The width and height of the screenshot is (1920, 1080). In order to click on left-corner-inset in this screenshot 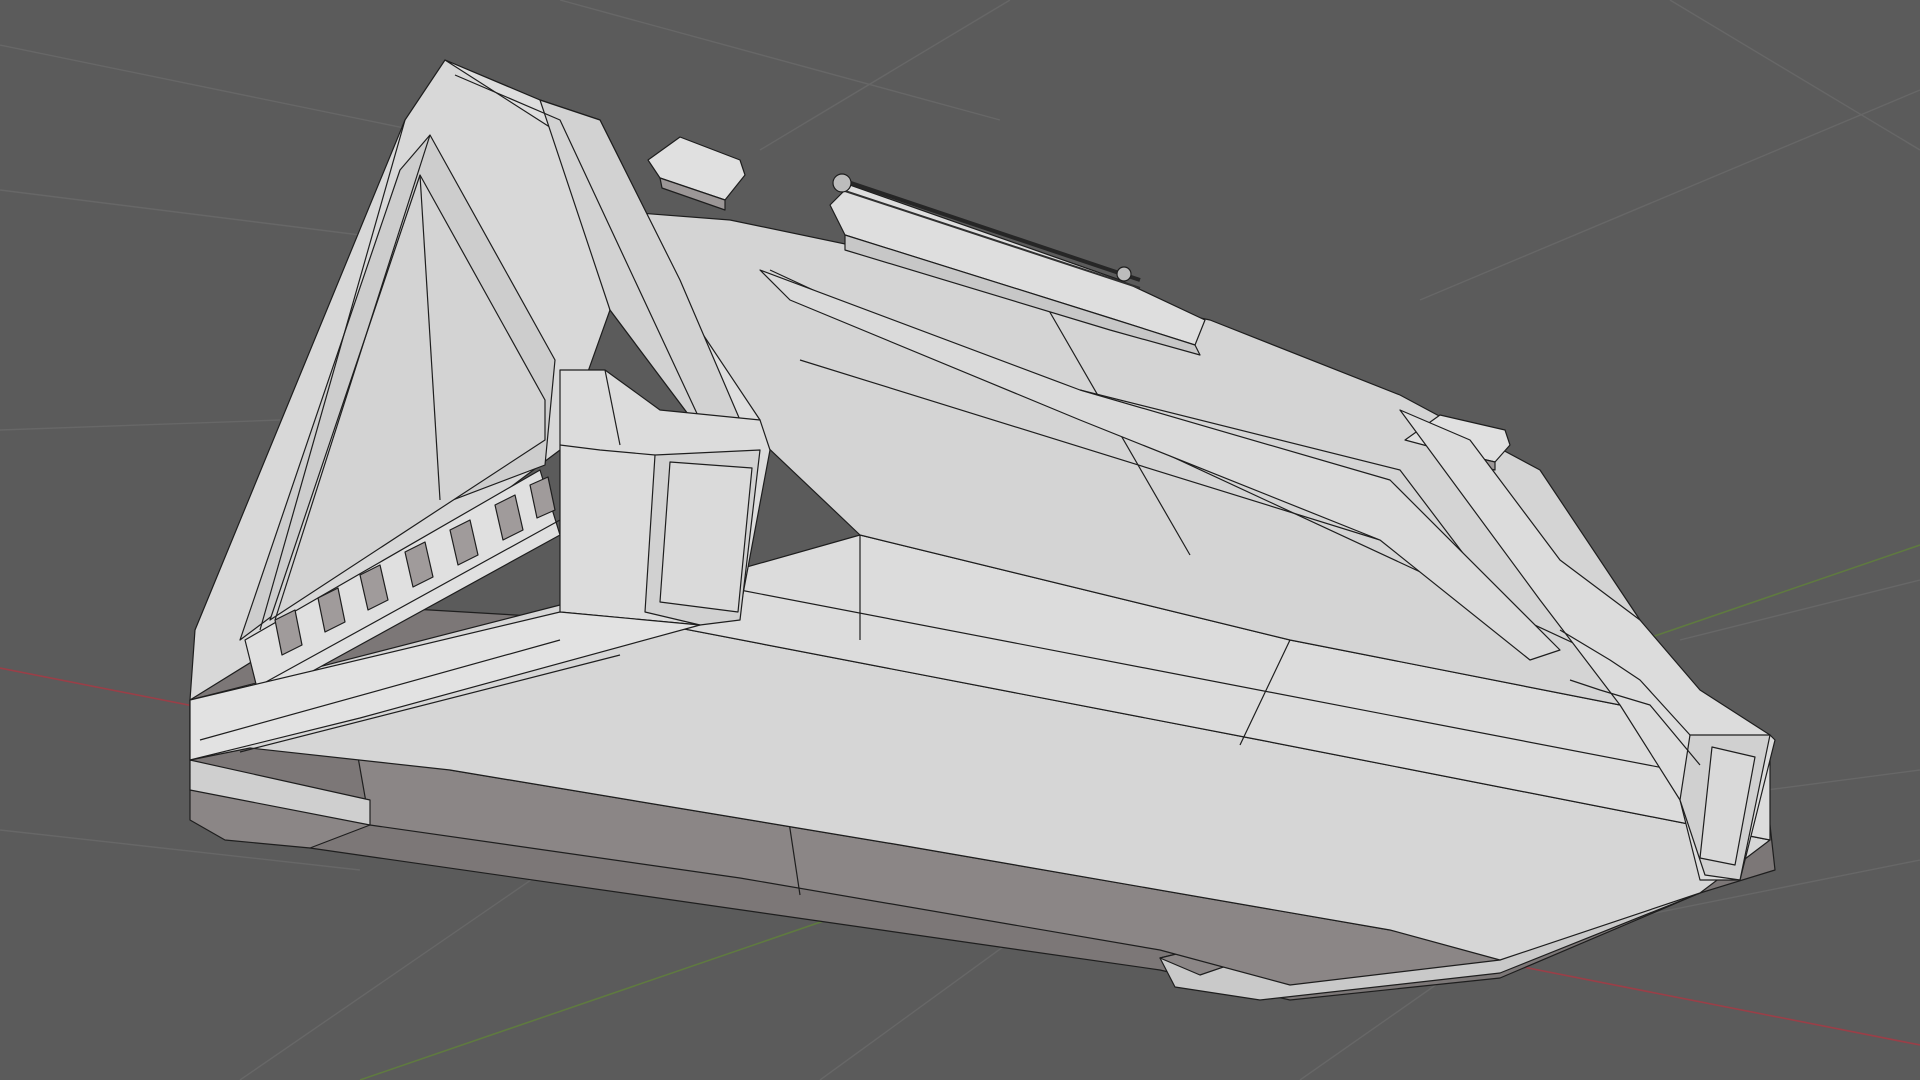, I will do `click(706, 537)`.